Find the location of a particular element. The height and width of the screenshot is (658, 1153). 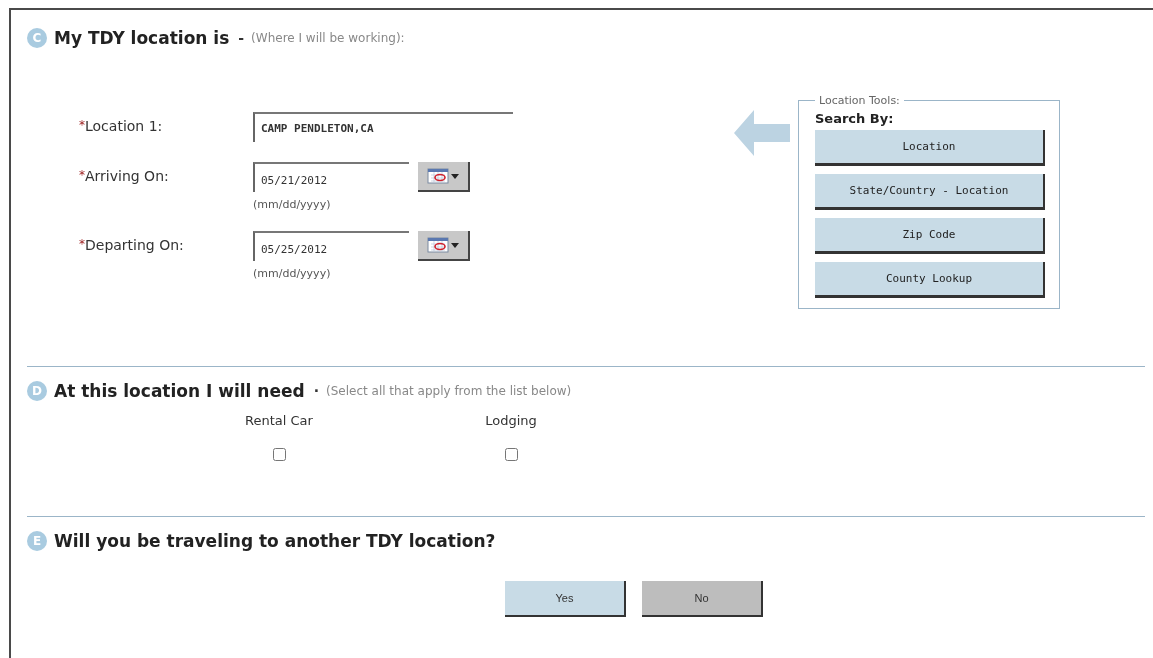

section-title: My TDY location is is located at coordinates (142, 38).